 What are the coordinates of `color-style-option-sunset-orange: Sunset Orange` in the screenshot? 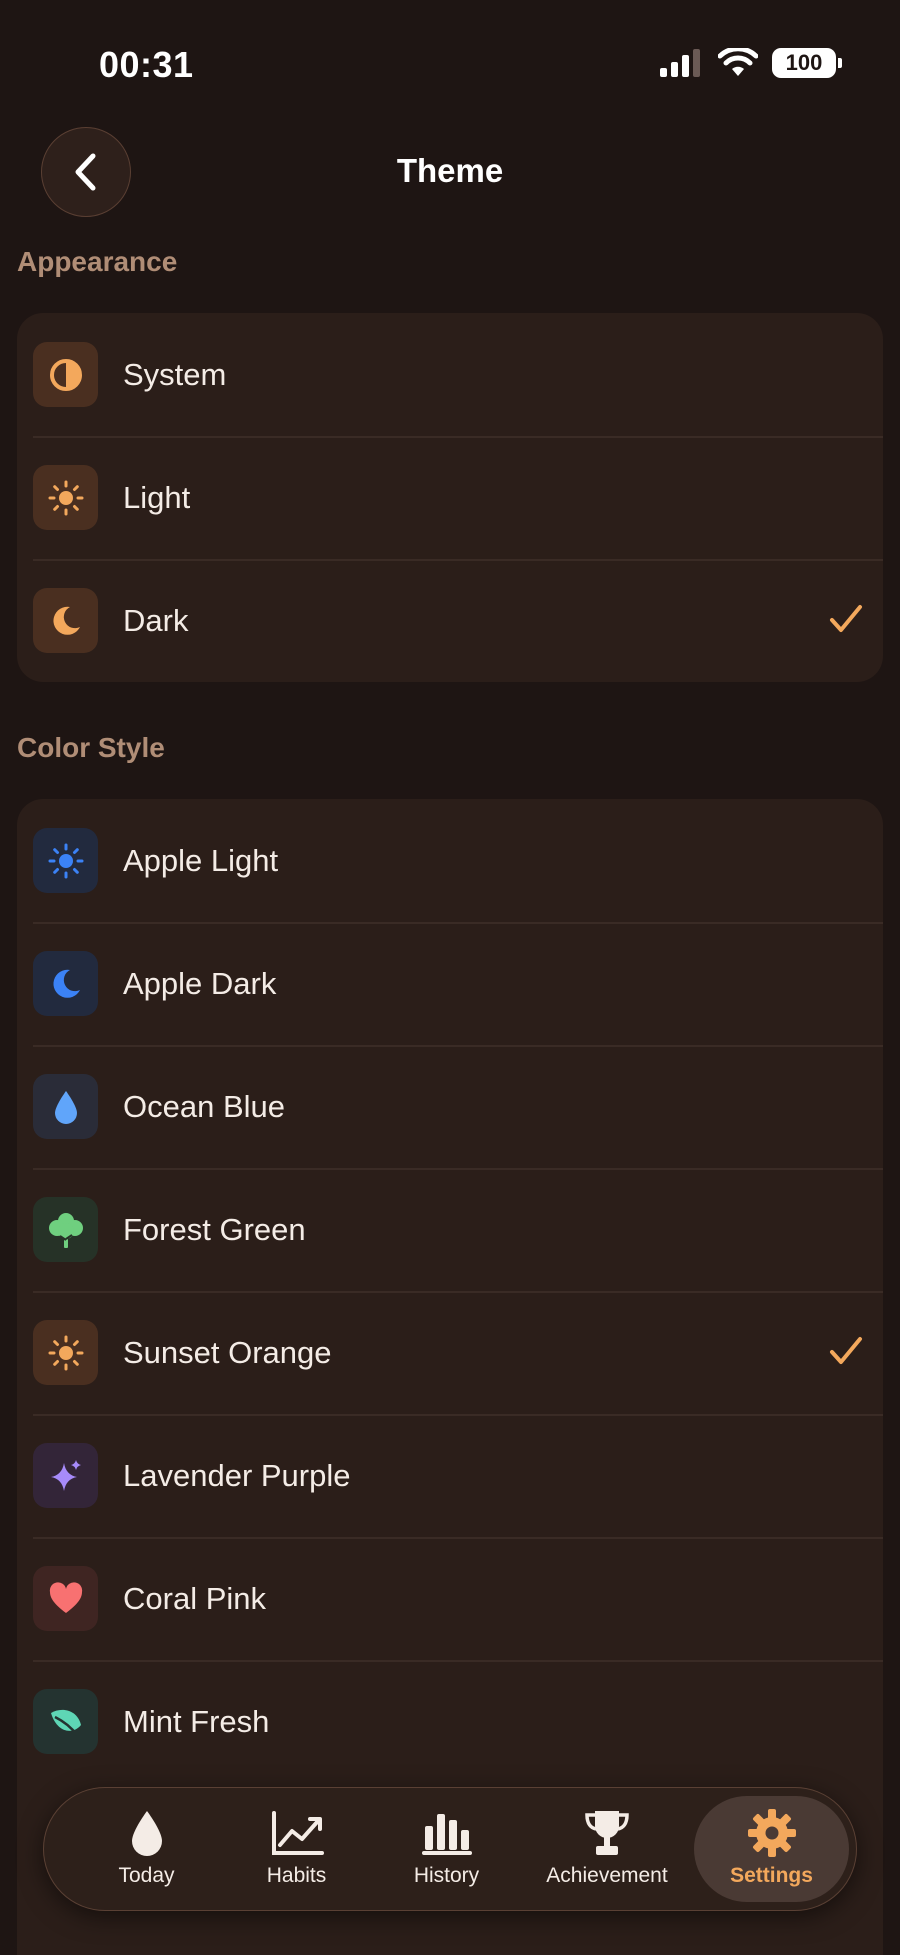 It's located at (450, 1352).